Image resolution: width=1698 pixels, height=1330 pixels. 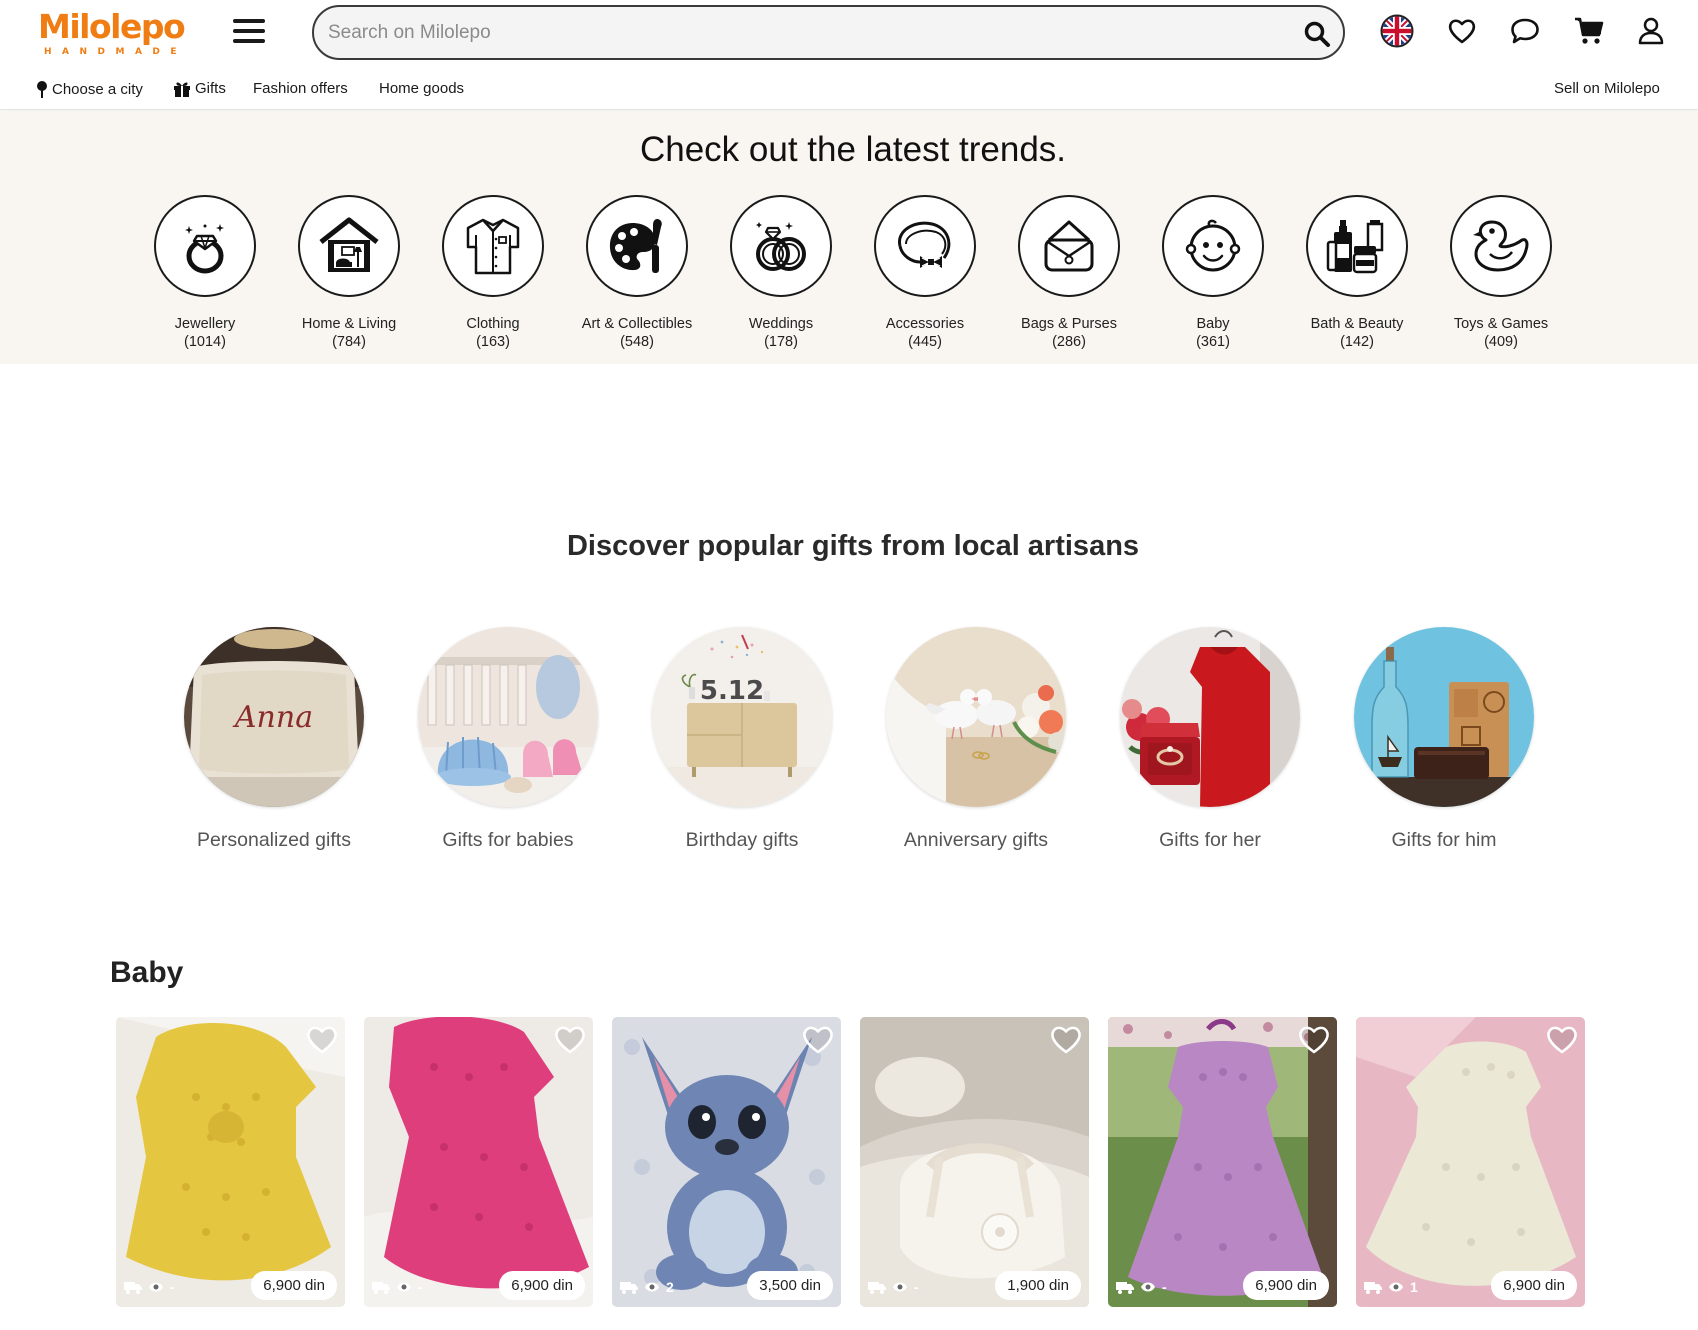 What do you see at coordinates (925, 246) in the screenshot?
I see `bowtie-headband-icon` at bounding box center [925, 246].